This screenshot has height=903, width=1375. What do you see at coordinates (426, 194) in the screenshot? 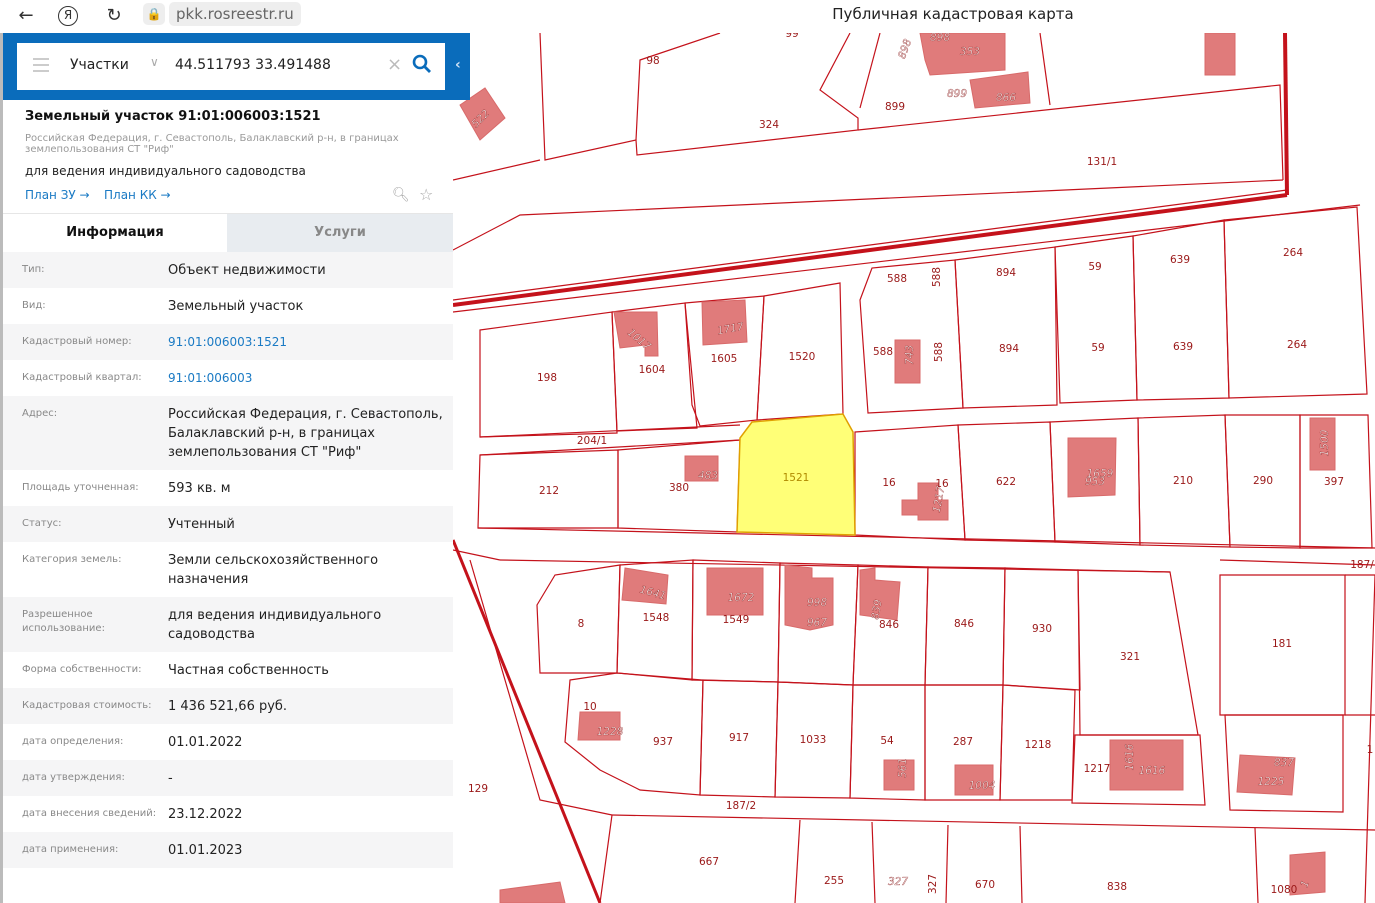
I see `star-icon: ☆` at bounding box center [426, 194].